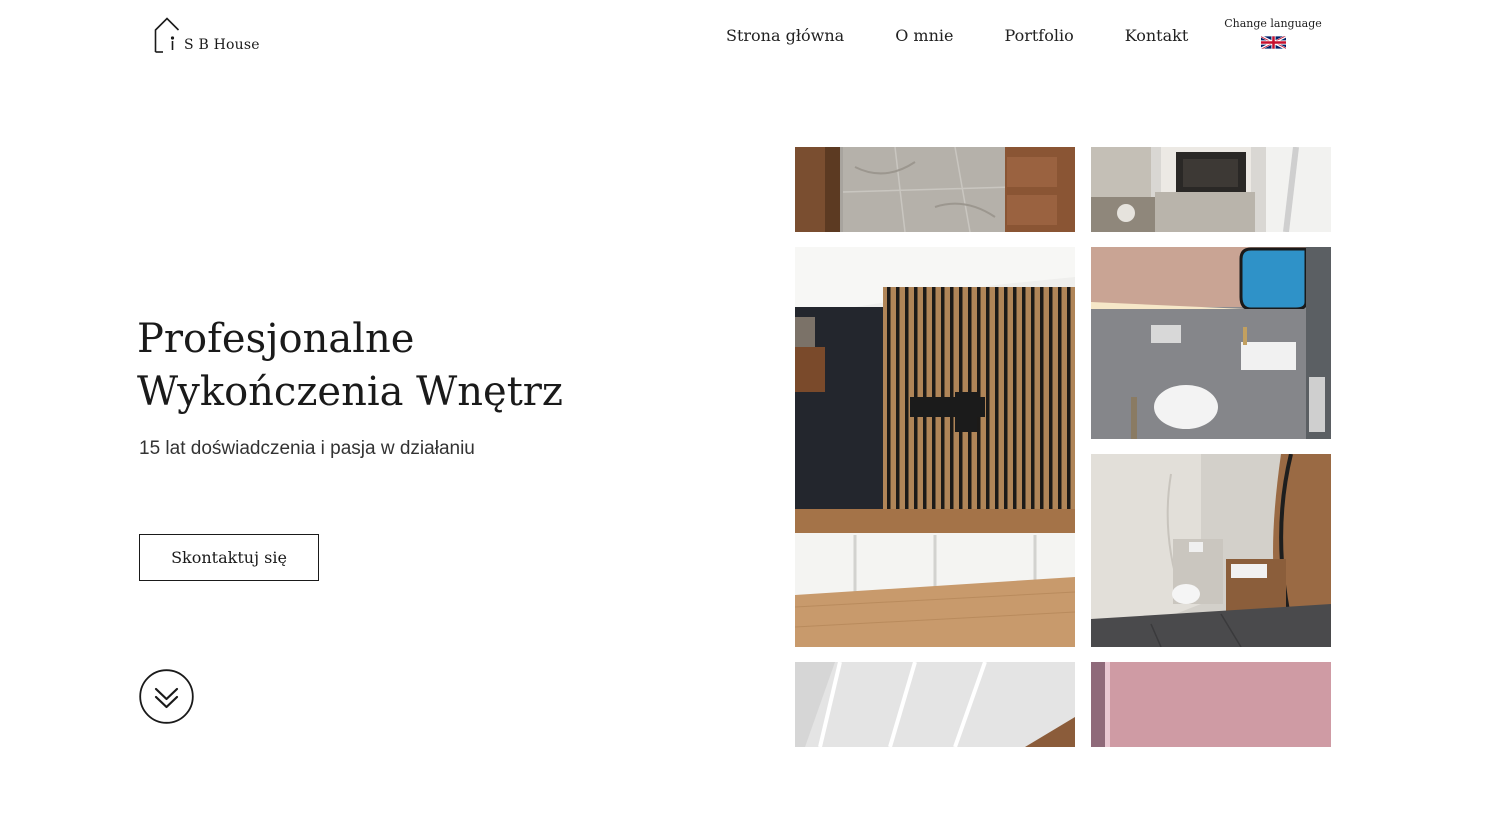  Describe the element at coordinates (1273, 42) in the screenshot. I see `uk-flag-icon` at that location.